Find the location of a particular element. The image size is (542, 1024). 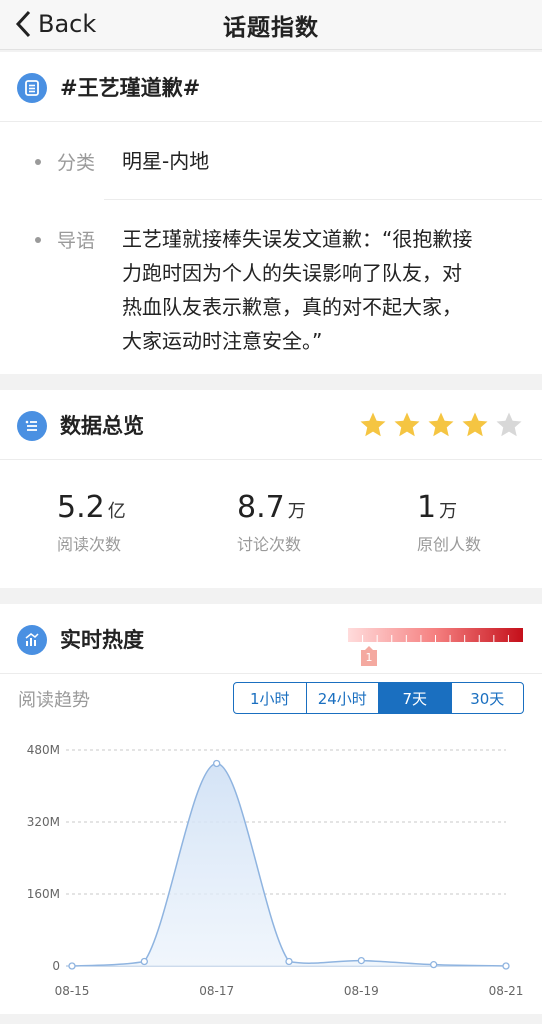

y-tick-label: 320M is located at coordinates (43, 822).